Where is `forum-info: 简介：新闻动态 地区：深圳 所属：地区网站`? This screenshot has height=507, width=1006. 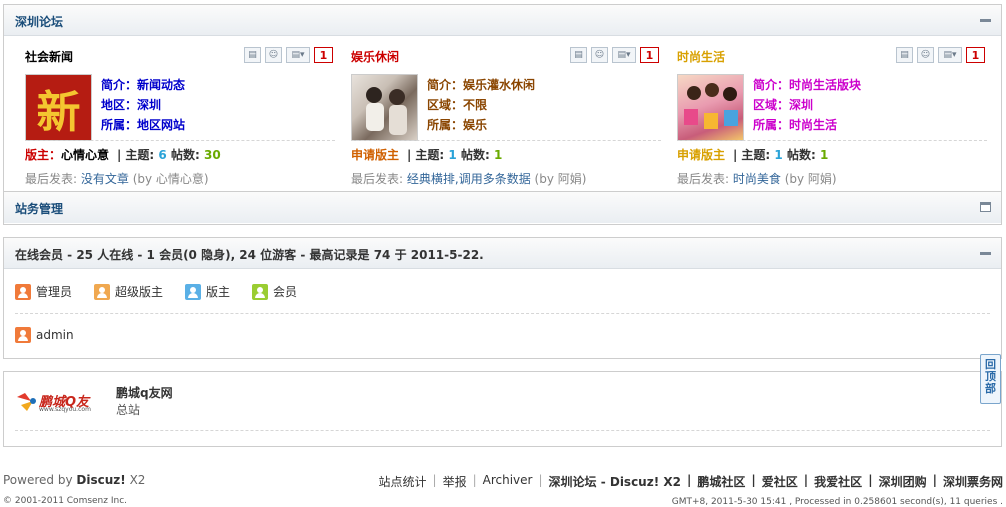
forum-info: 简介：新闻动态 地区：深圳 所属：地区网站 is located at coordinates (143, 105).